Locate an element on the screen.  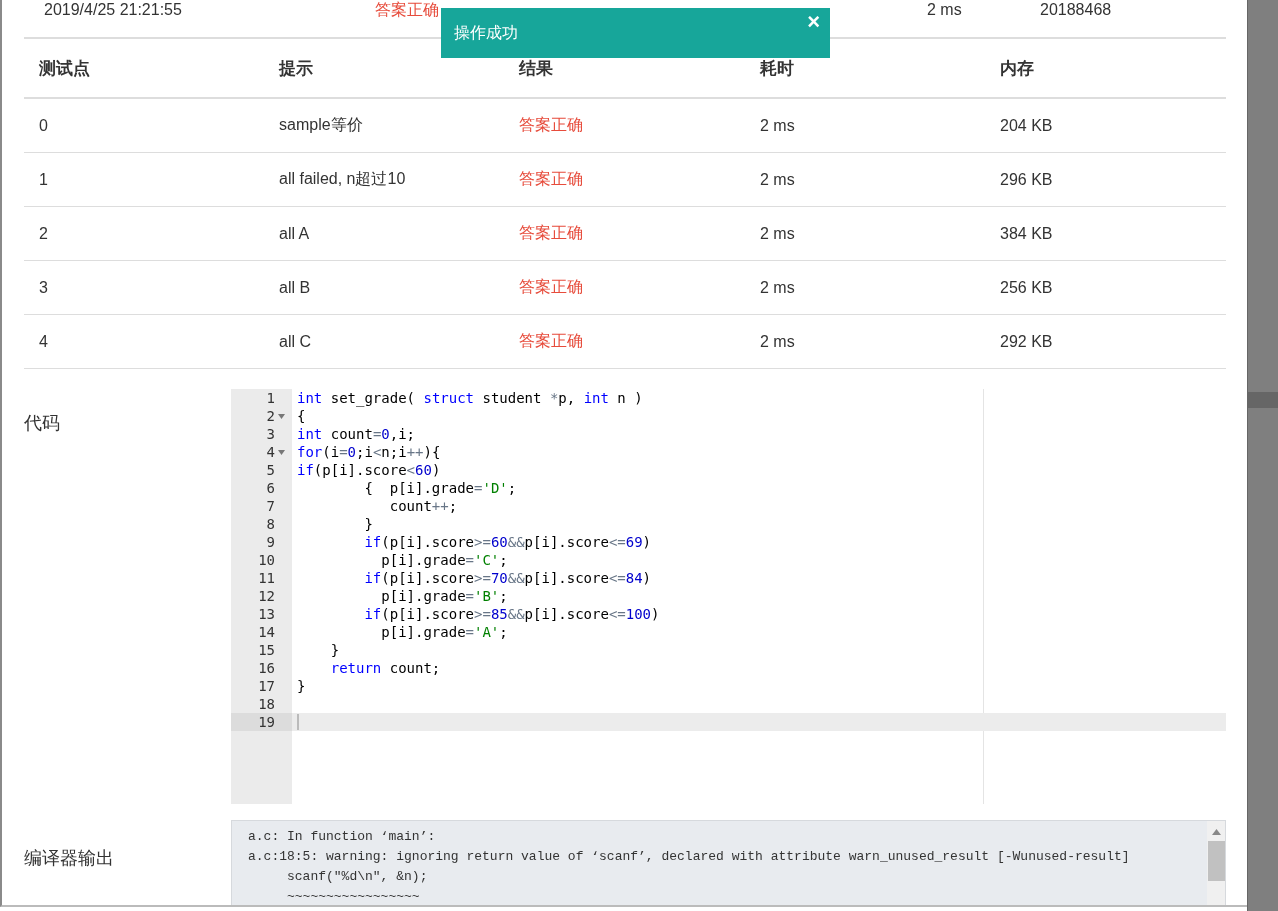
close-button: × is located at coordinates (813, 22).